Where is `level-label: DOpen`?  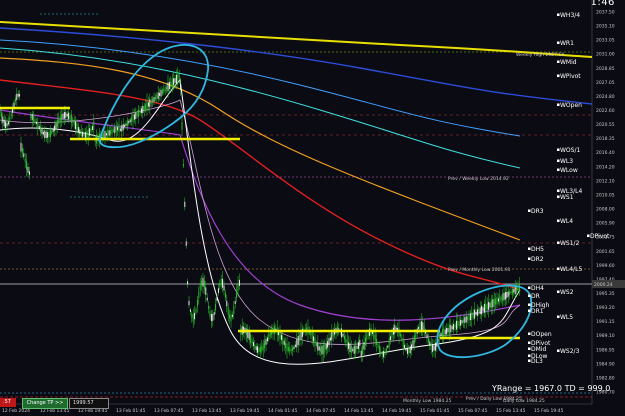
level-label: DOpen is located at coordinates (541, 334).